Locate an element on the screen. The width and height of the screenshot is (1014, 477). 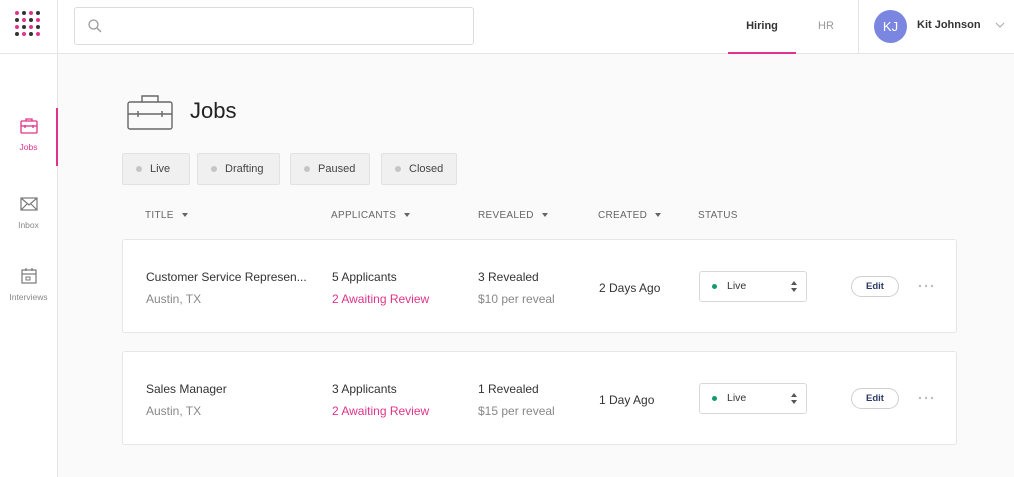
filter-label: Closed is located at coordinates (426, 169).